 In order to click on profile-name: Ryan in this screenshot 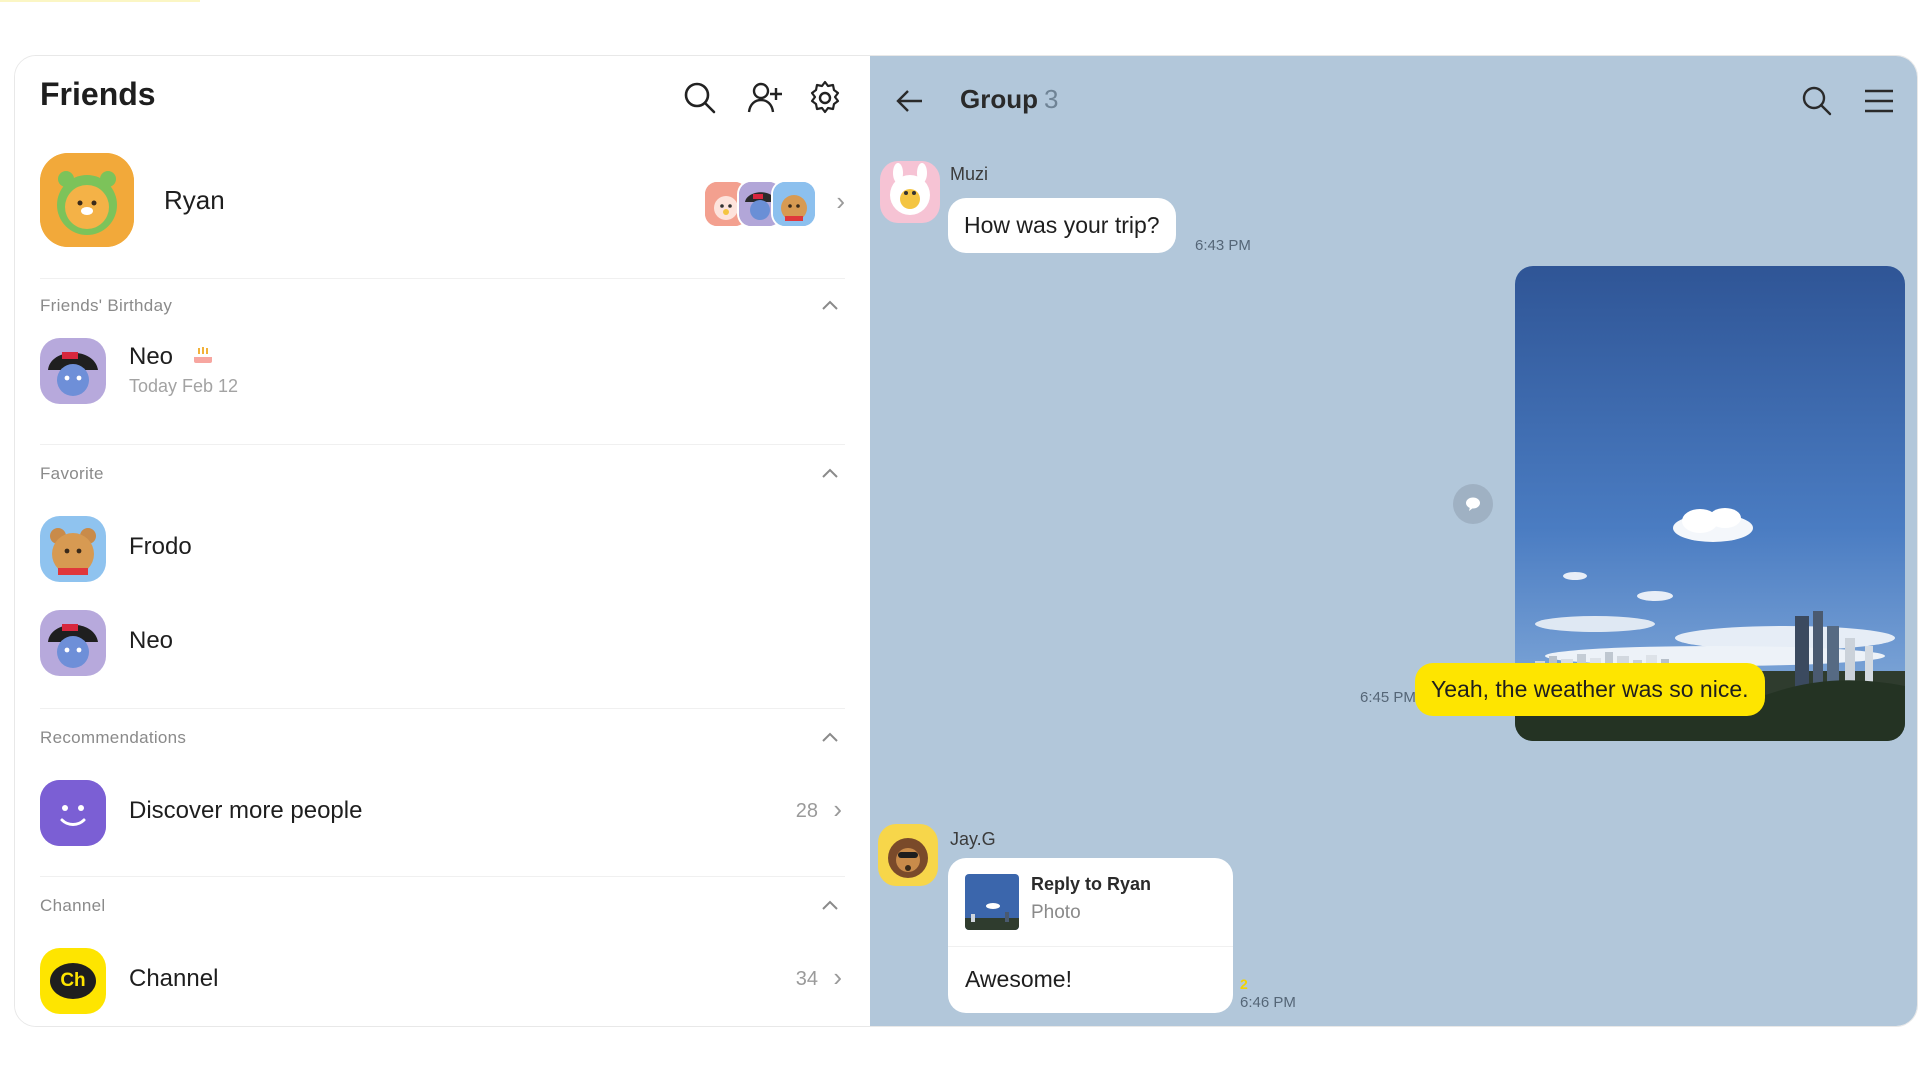, I will do `click(194, 200)`.